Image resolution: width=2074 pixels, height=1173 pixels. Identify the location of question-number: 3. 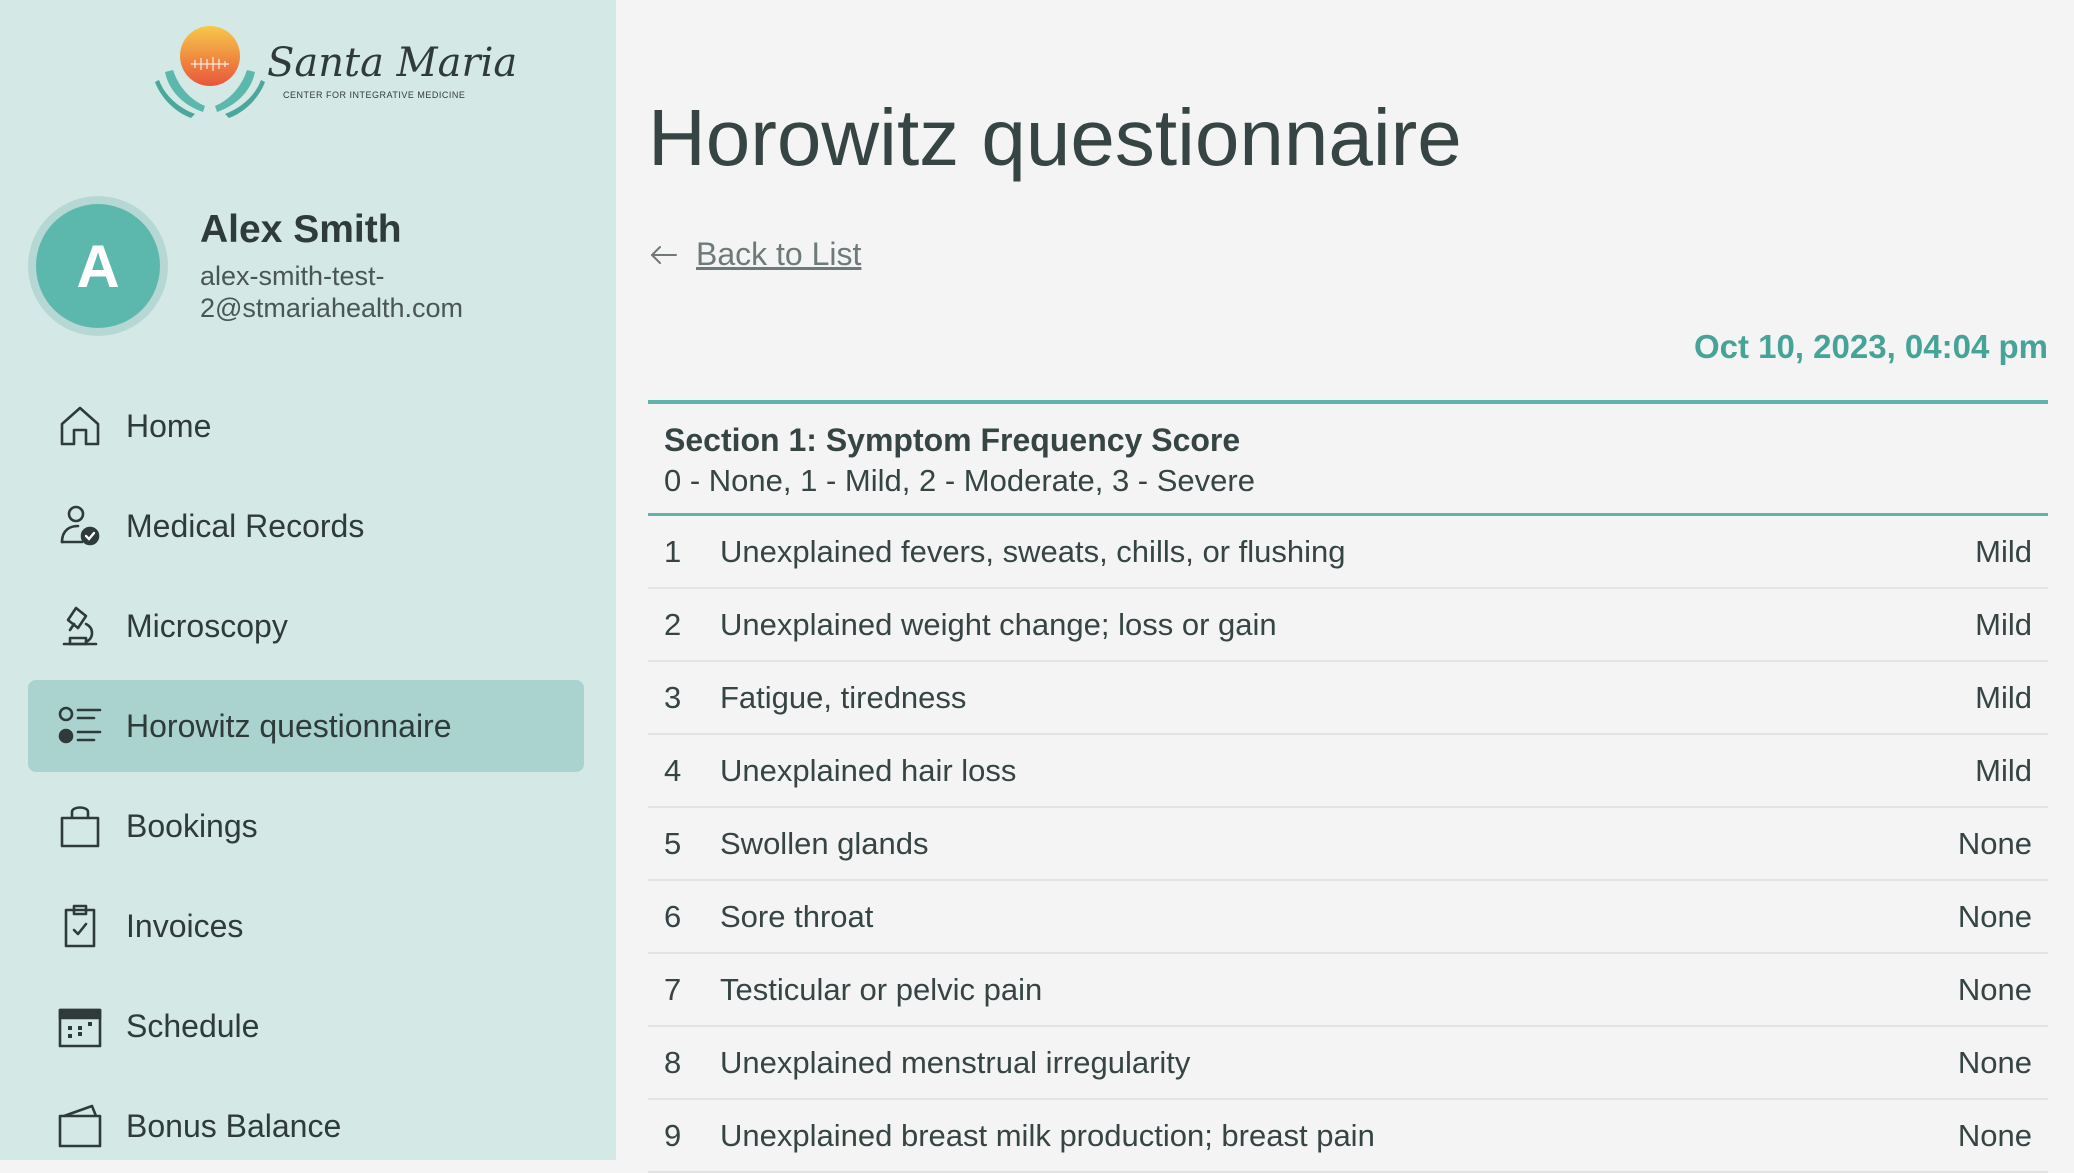
(673, 697).